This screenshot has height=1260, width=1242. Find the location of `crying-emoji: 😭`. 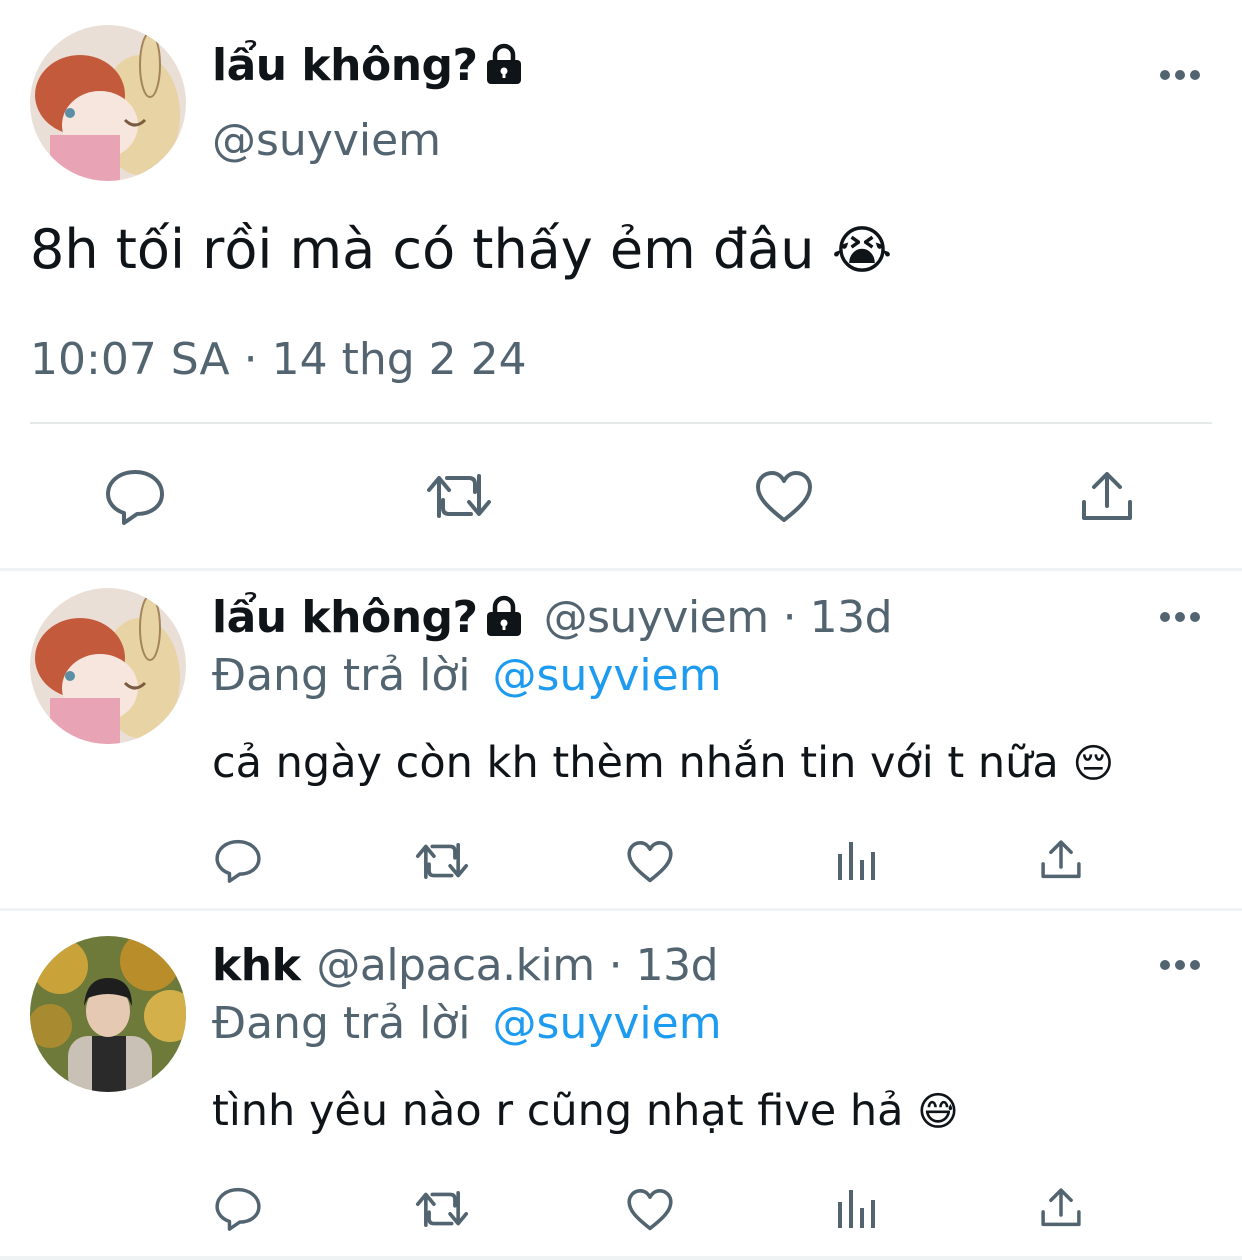

crying-emoji: 😭 is located at coordinates (862, 251).